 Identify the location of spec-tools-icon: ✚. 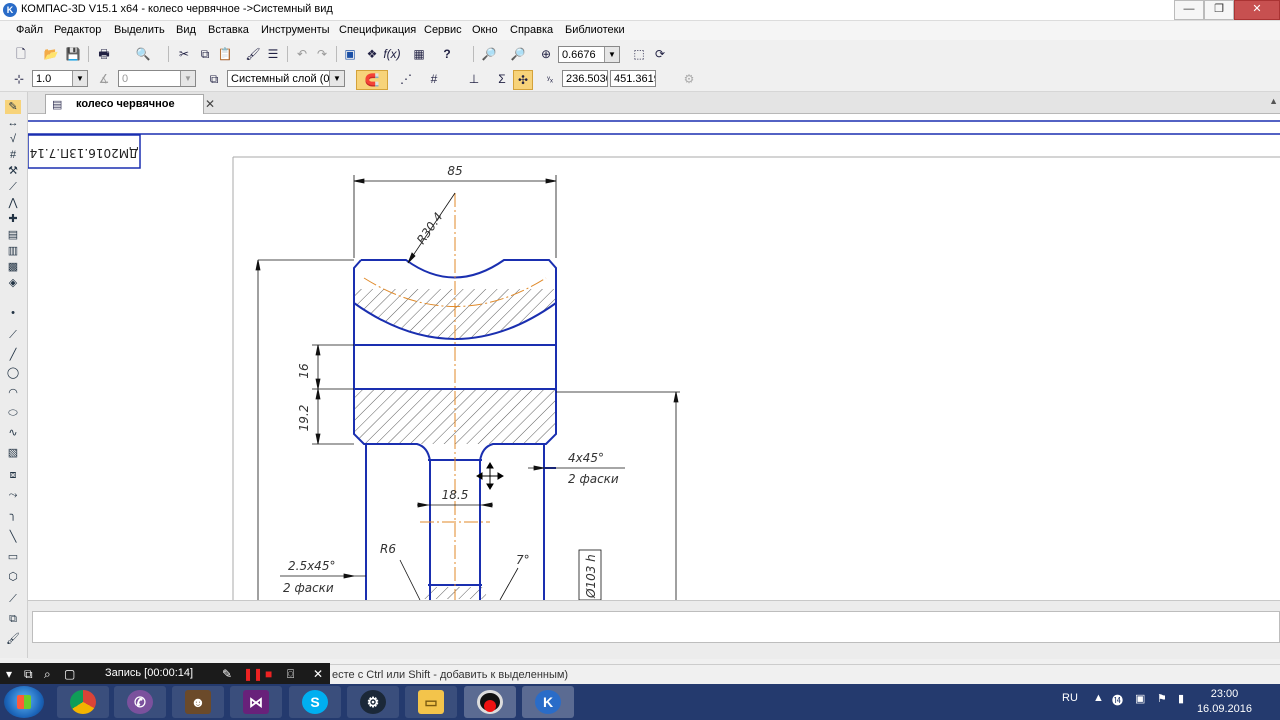
(13, 219).